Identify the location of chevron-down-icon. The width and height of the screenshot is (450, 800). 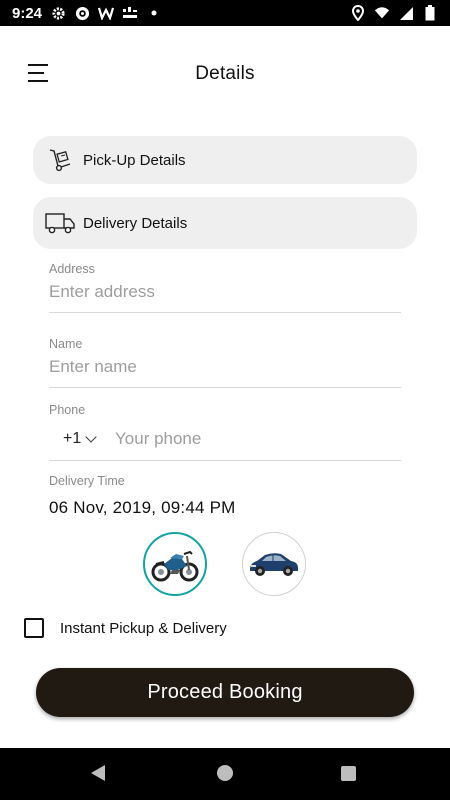
(91, 436).